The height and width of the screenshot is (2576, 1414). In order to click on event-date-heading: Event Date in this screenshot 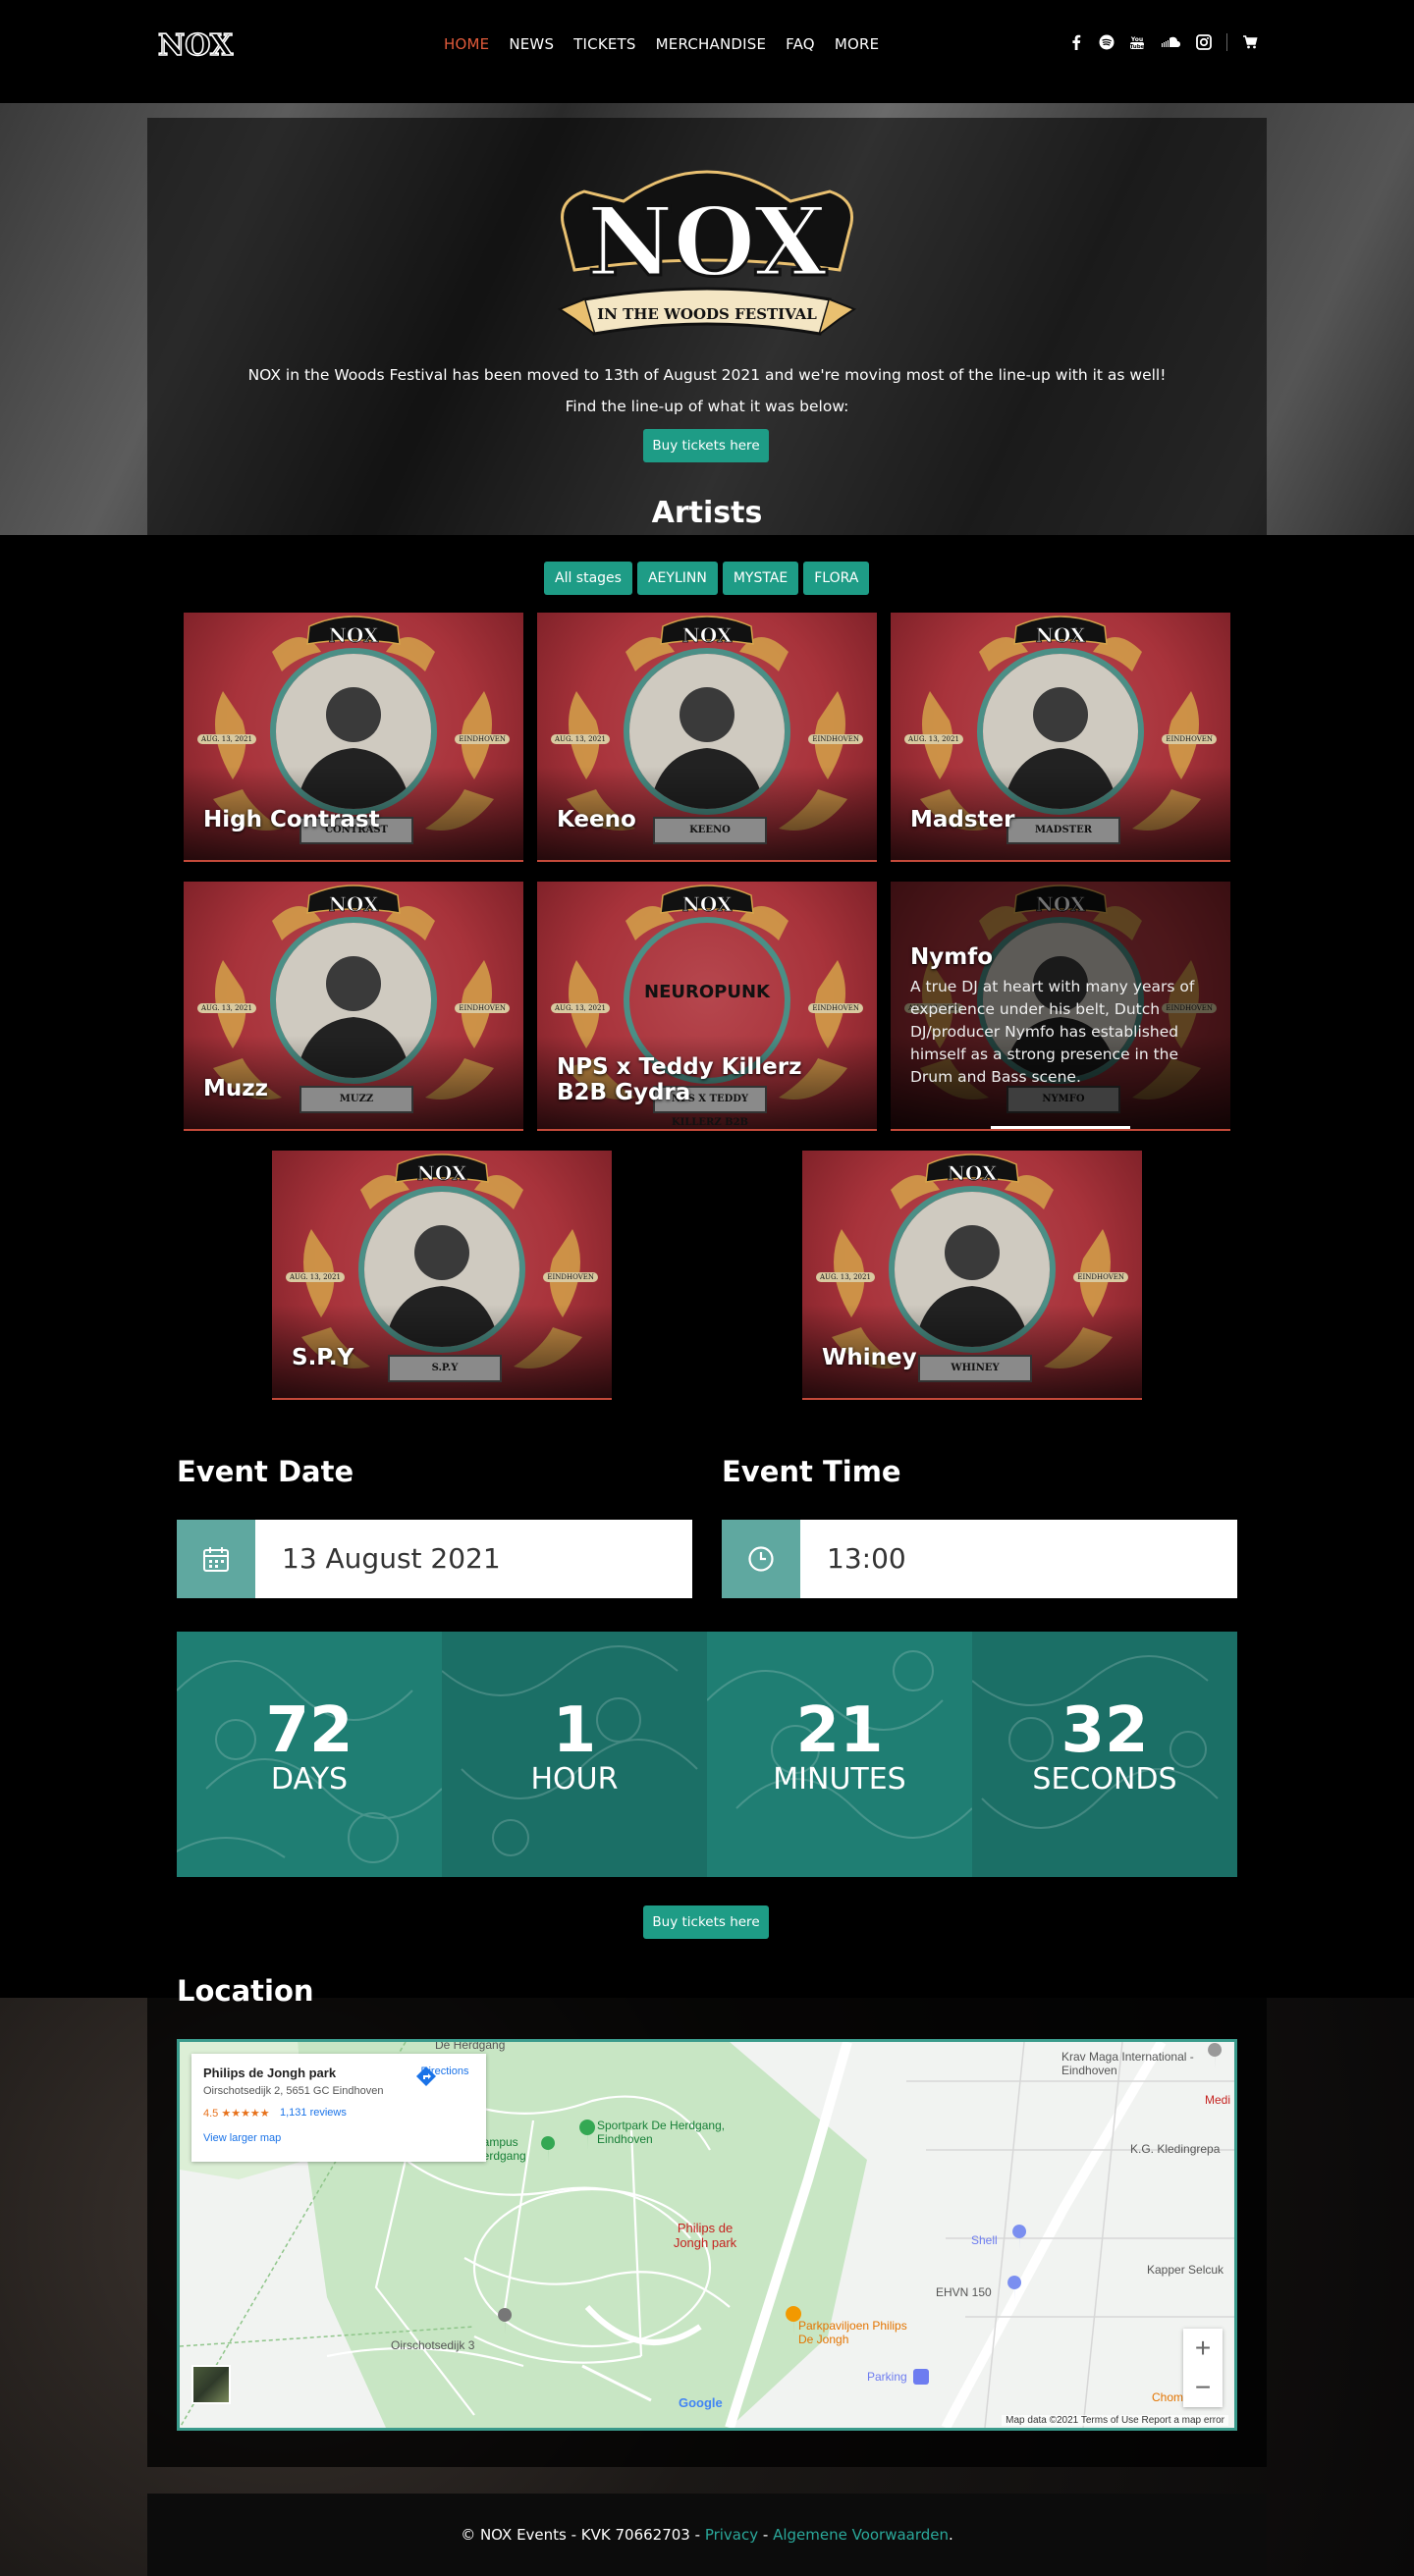, I will do `click(265, 1471)`.